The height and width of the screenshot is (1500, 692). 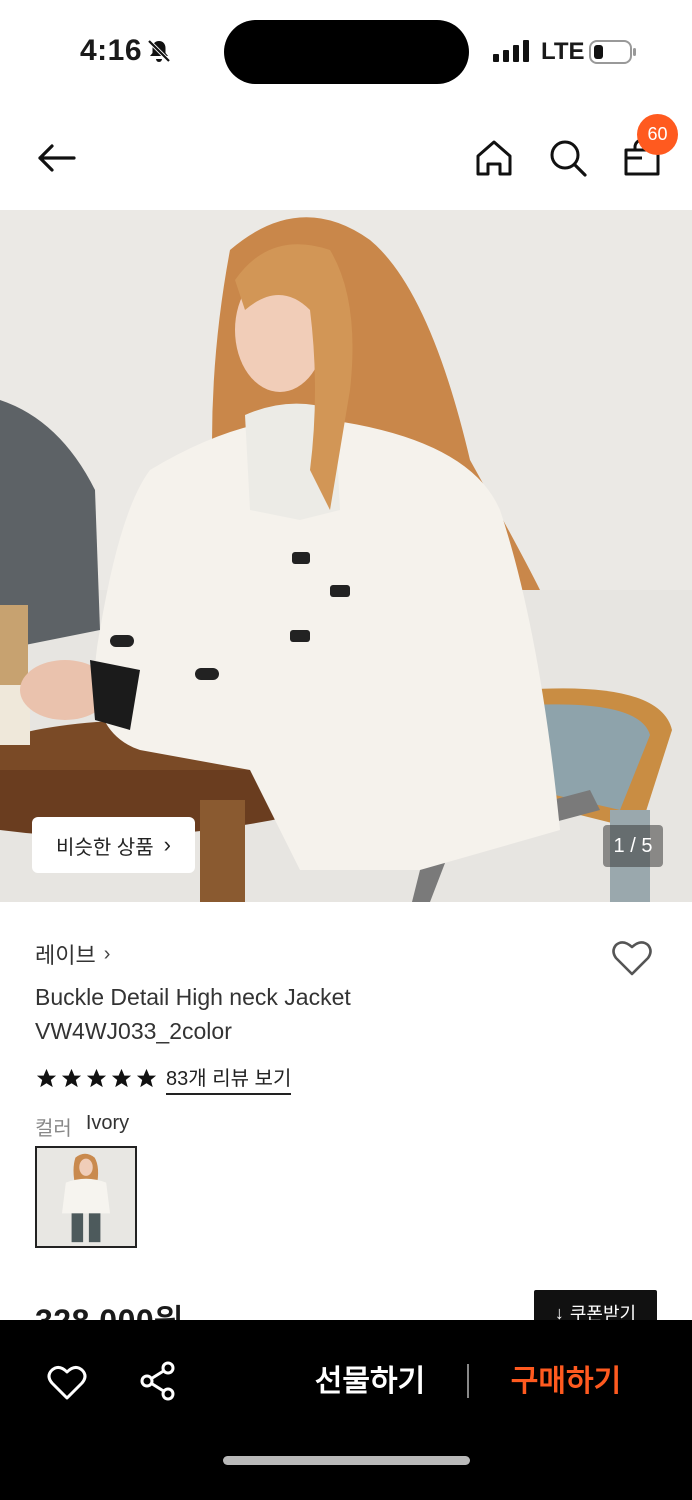 I want to click on top-nav: 60, so click(x=346, y=155).